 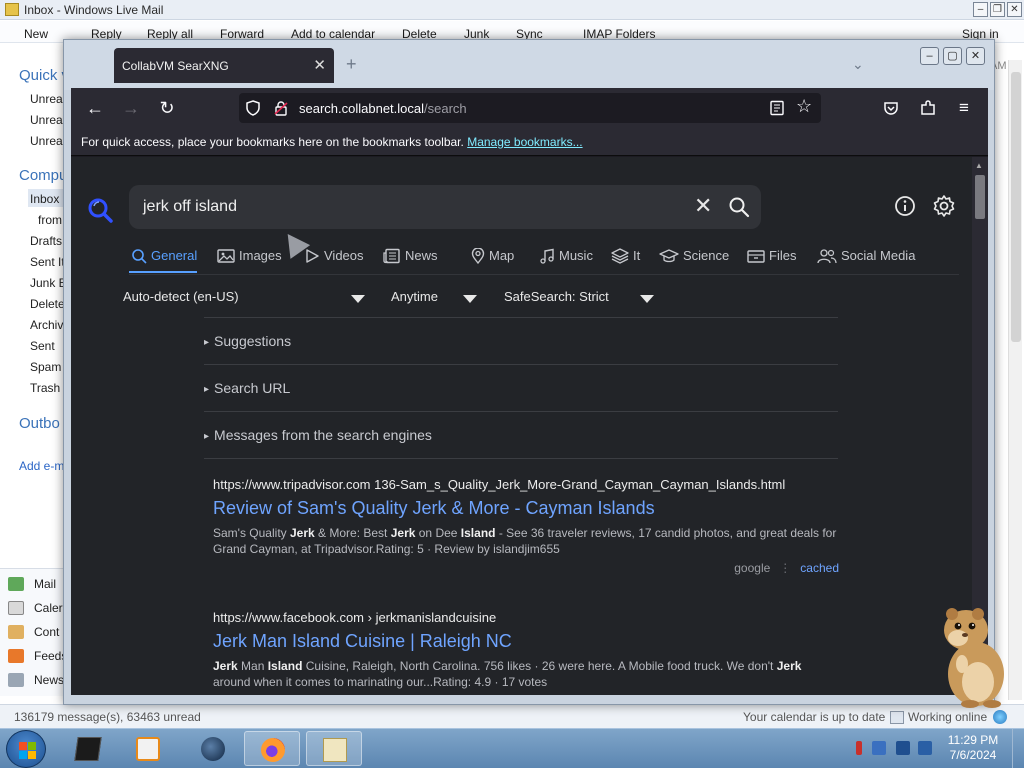 I want to click on folder-sent: Sent, so click(x=42, y=346).